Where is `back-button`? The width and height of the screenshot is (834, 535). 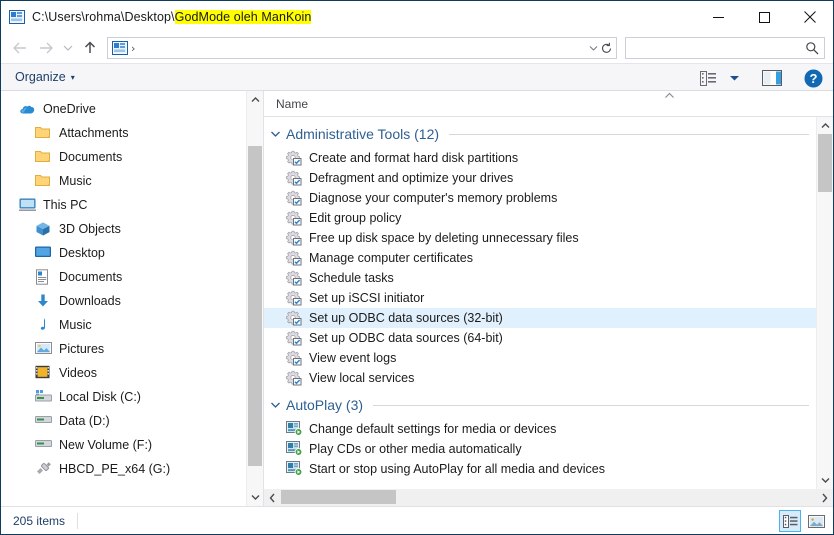 back-button is located at coordinates (20, 48).